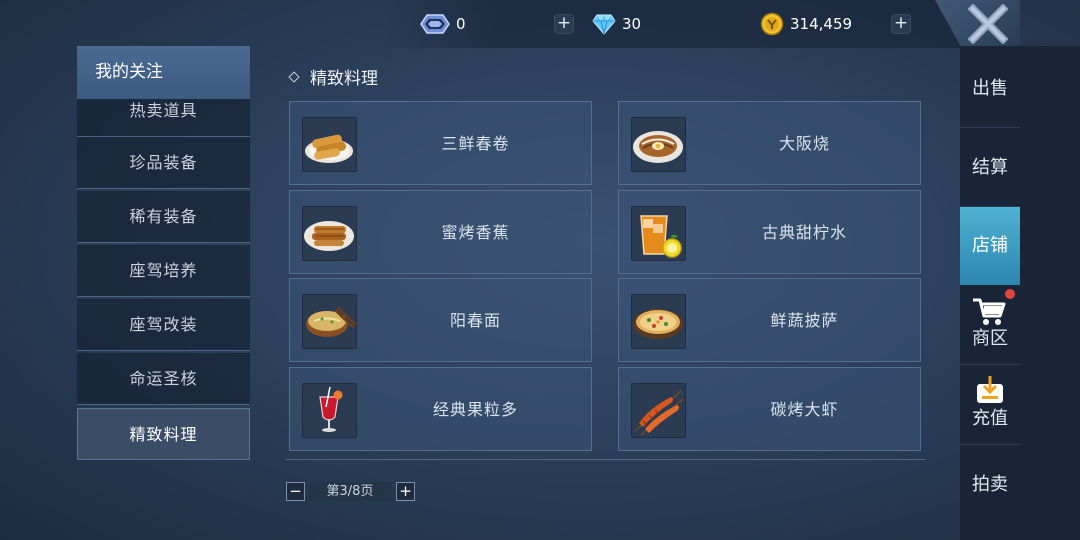 The width and height of the screenshot is (1080, 540). Describe the element at coordinates (440, 232) in the screenshot. I see `item-card: 蜜烤香蕉` at that location.